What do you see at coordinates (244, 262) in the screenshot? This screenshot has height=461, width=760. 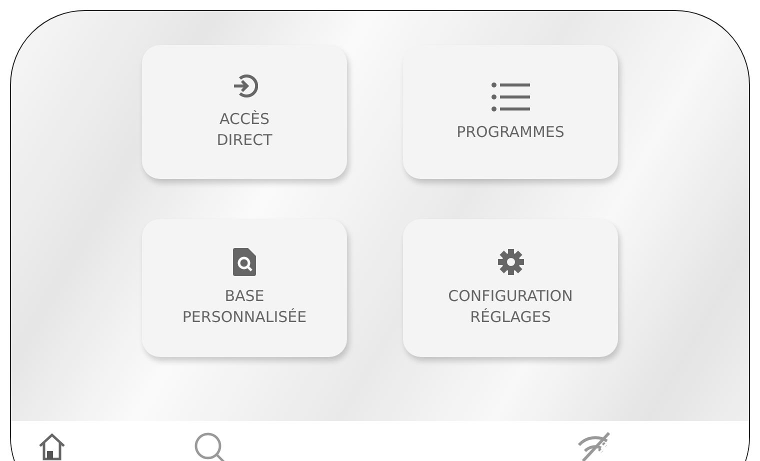 I see `file-search-icon` at bounding box center [244, 262].